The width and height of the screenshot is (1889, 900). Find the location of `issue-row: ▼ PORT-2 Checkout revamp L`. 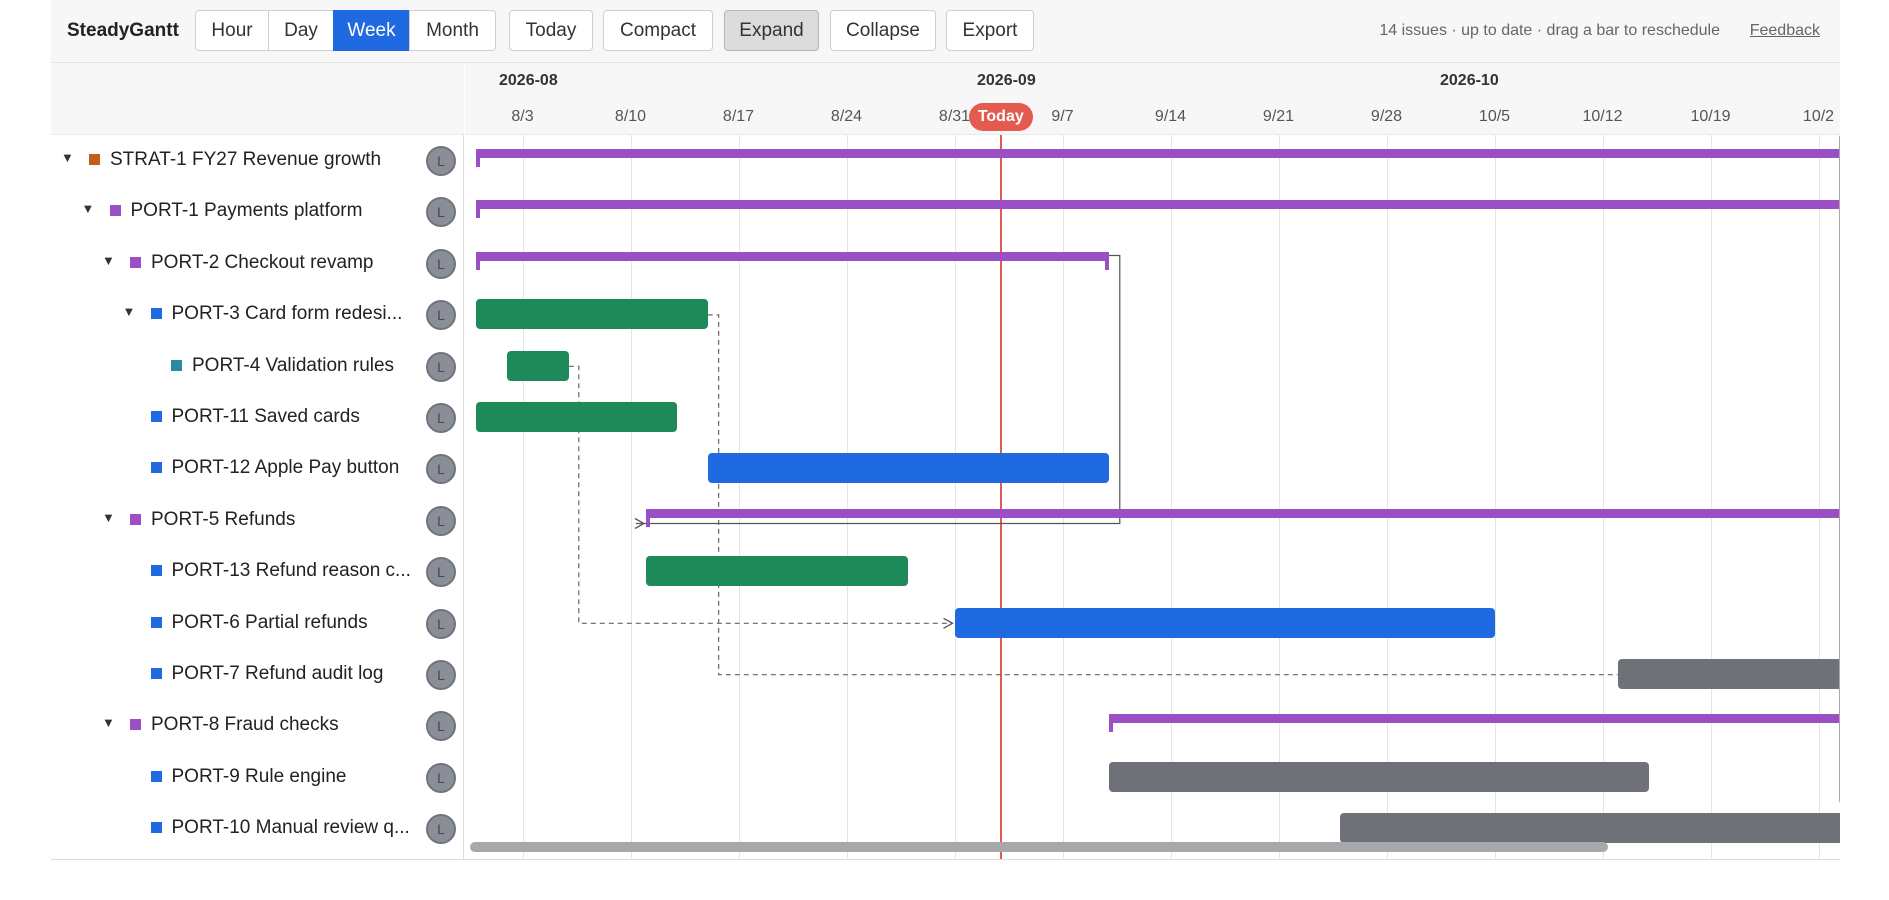

issue-row: ▼ PORT-2 Checkout revamp L is located at coordinates (257, 263).